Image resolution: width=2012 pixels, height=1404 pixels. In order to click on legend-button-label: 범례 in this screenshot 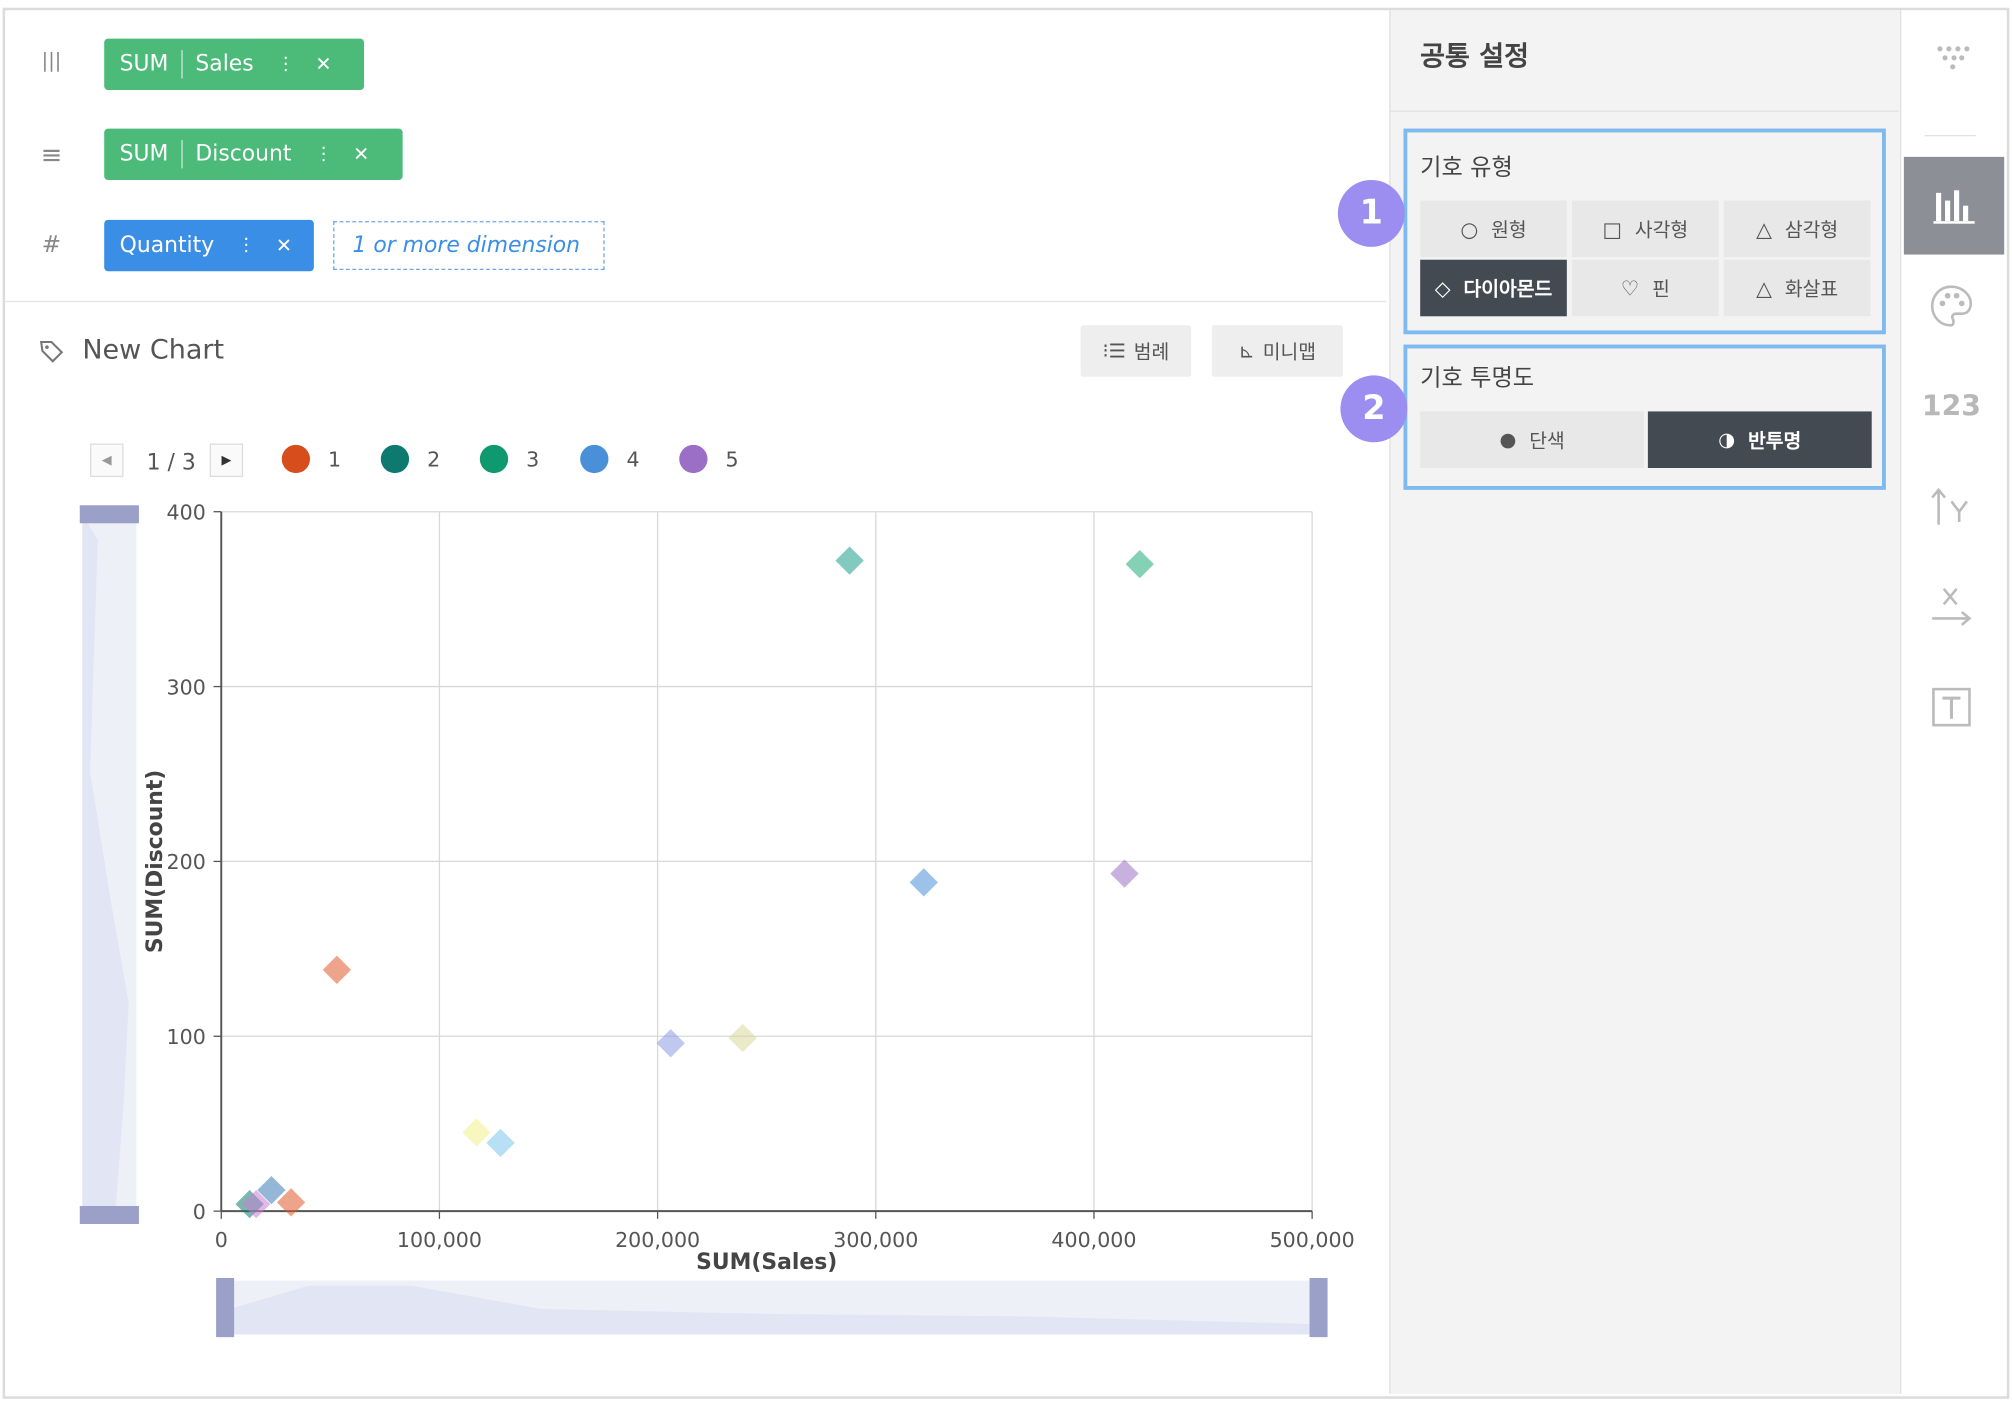, I will do `click(1151, 352)`.